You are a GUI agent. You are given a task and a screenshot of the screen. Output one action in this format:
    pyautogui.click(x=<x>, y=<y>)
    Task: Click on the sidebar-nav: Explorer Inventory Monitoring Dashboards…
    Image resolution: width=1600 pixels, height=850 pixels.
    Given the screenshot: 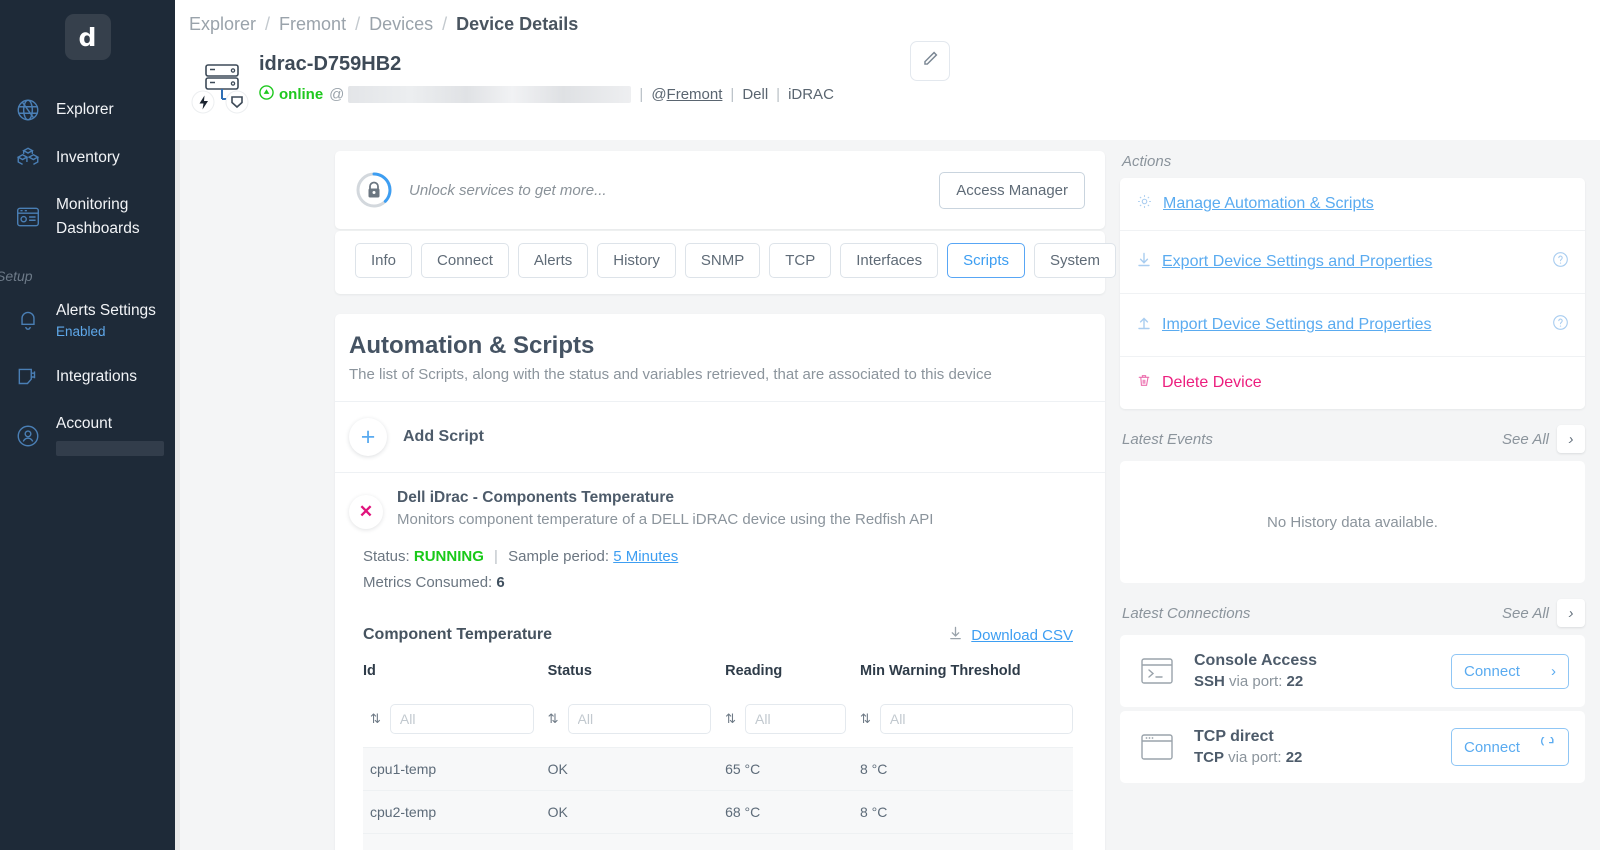 What is the action you would take?
    pyautogui.click(x=87, y=279)
    